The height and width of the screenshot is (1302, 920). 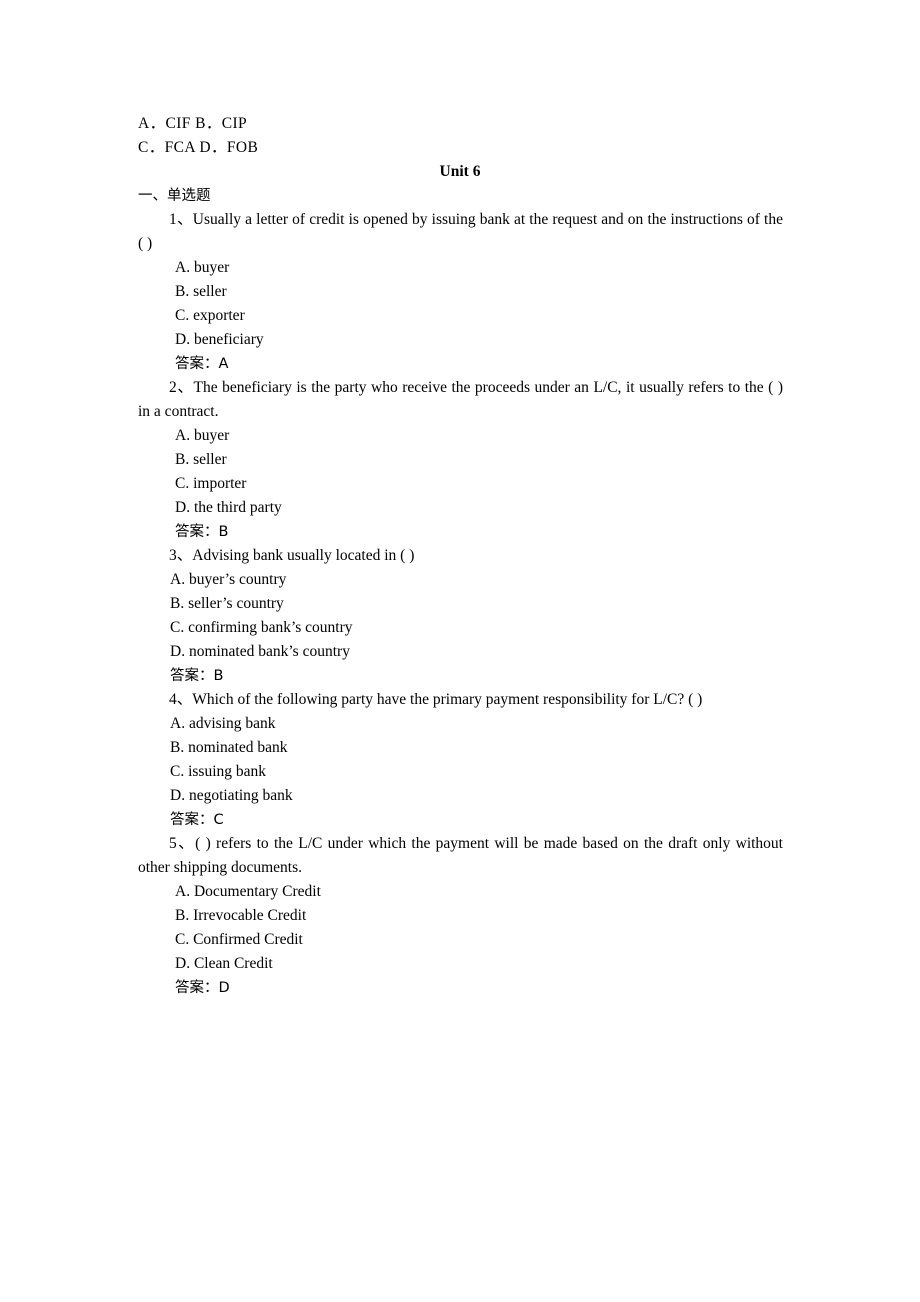 I want to click on question-option: D. nominated bank’s country, so click(x=260, y=651).